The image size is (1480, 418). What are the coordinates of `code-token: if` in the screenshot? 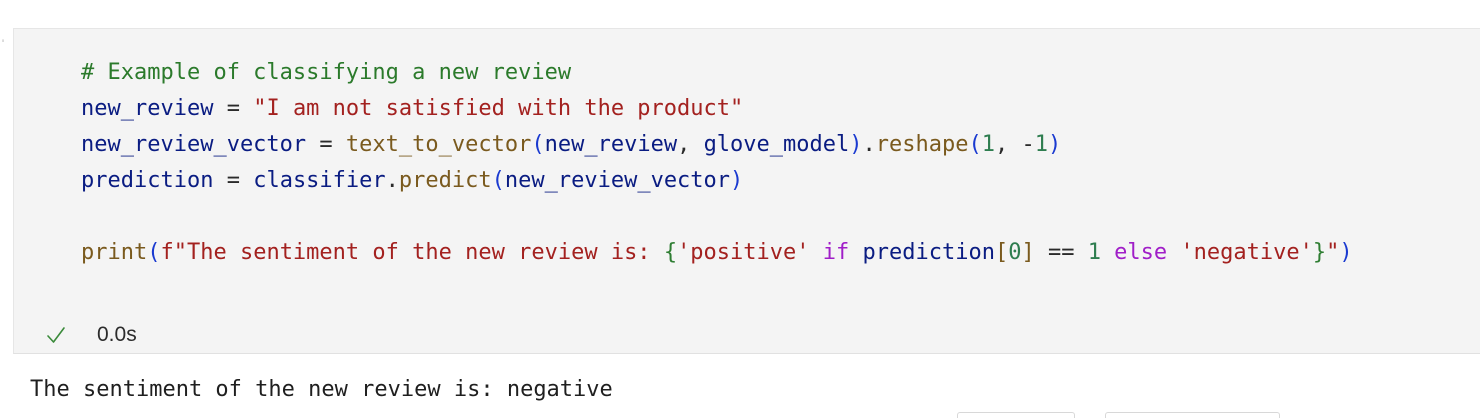 It's located at (836, 252).